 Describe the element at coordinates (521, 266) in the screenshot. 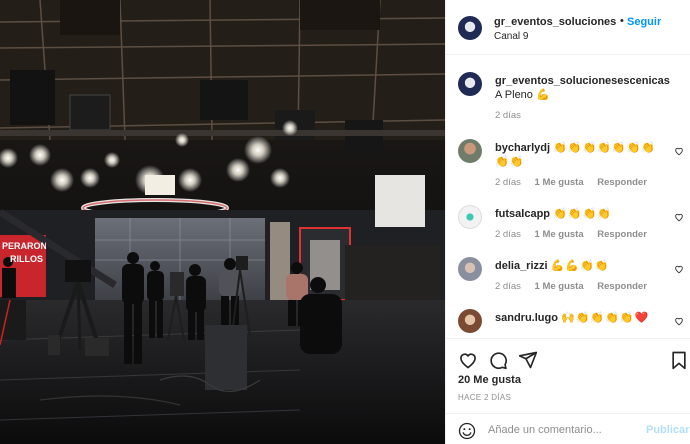

I see `comment-username: delia_rizzi` at that location.